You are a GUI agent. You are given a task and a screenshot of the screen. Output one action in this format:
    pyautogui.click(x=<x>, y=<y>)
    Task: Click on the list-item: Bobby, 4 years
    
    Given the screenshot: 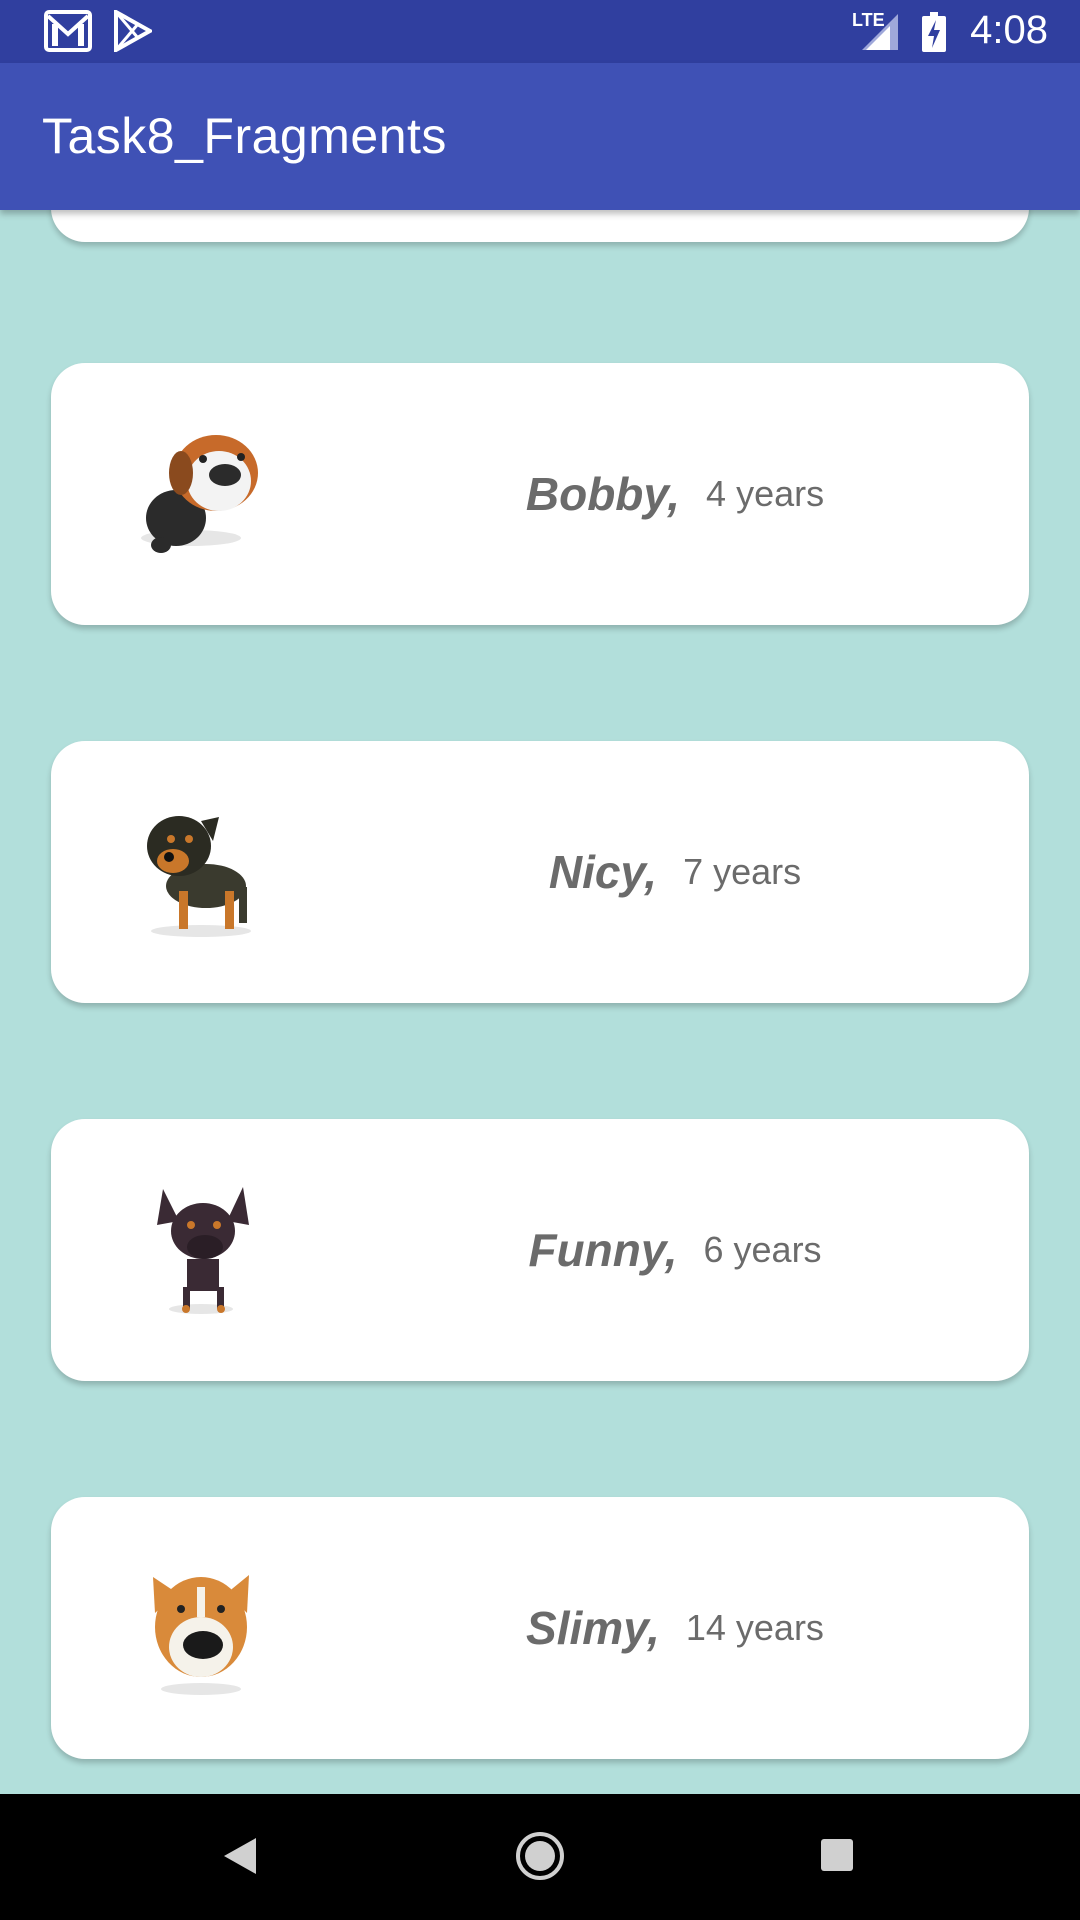 What is the action you would take?
    pyautogui.click(x=540, y=494)
    